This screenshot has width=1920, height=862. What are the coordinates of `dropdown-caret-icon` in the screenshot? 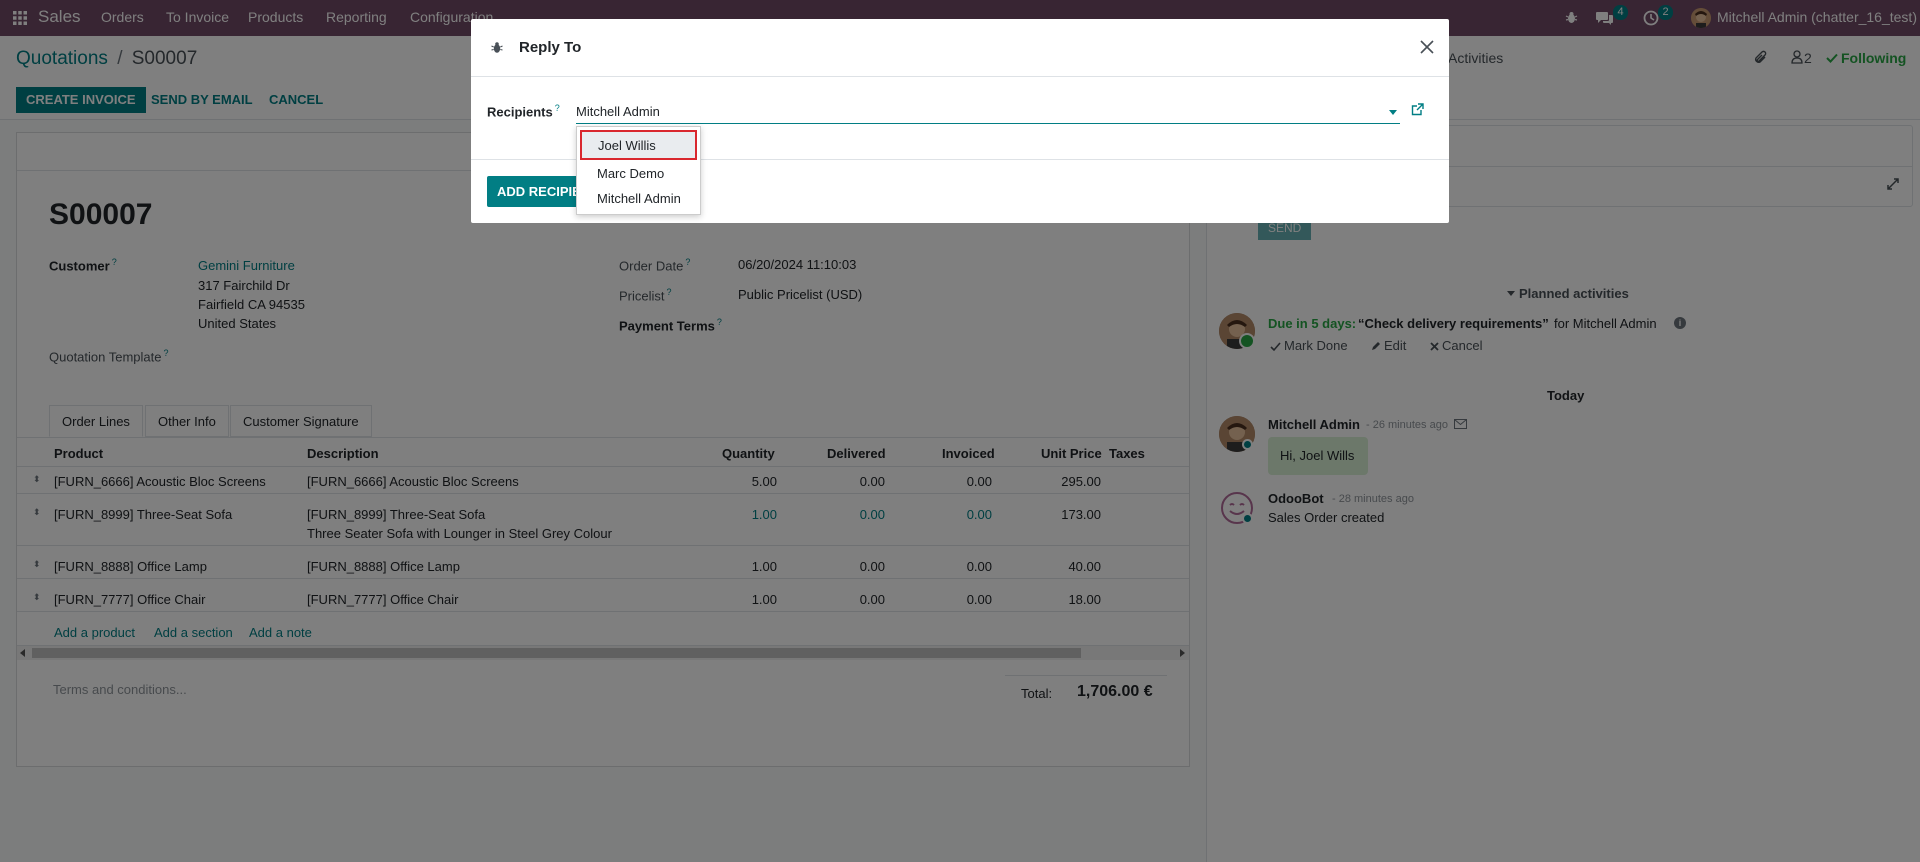 It's located at (1393, 112).